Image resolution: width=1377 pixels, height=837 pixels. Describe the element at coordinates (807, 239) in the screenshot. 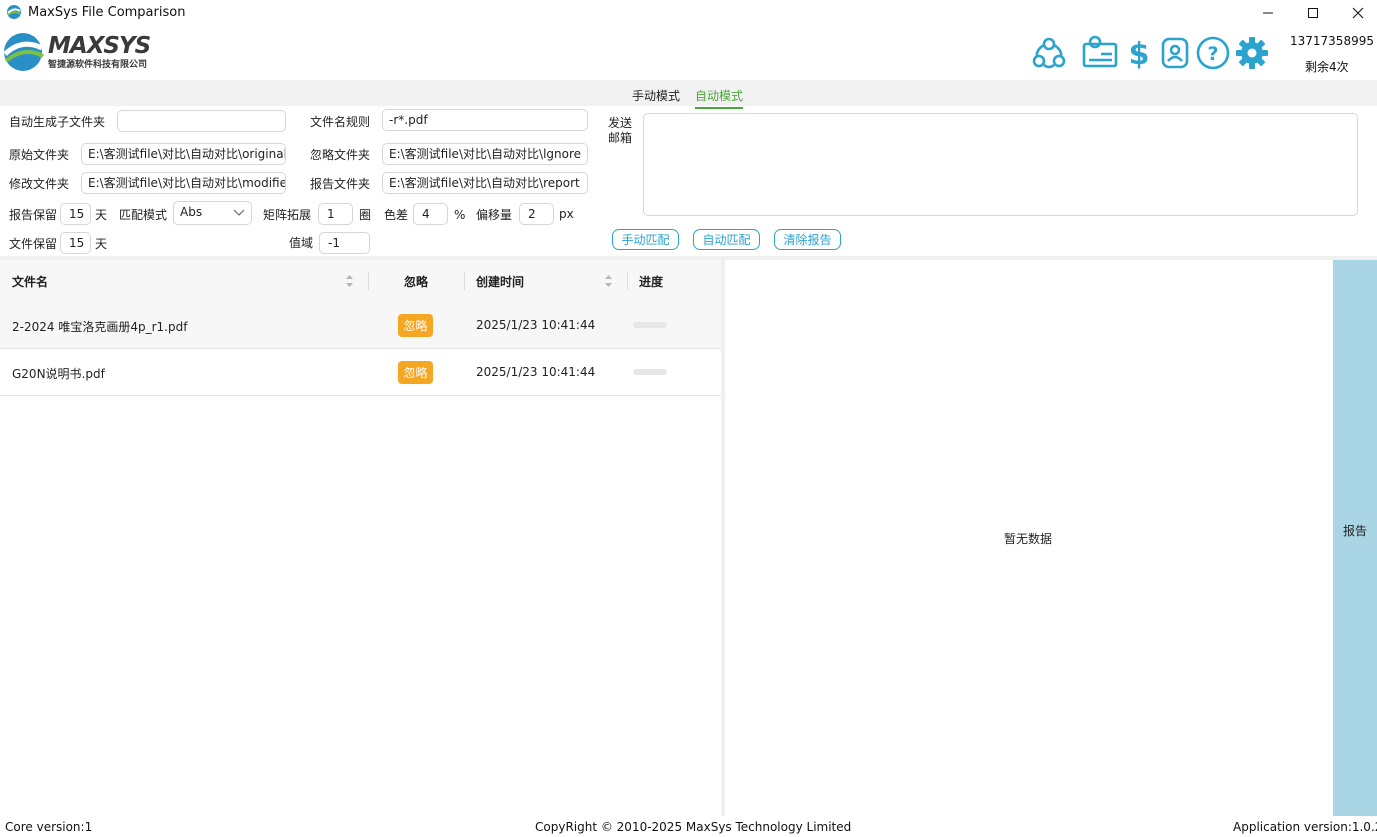

I see `clear-report-button: 清除报告` at that location.